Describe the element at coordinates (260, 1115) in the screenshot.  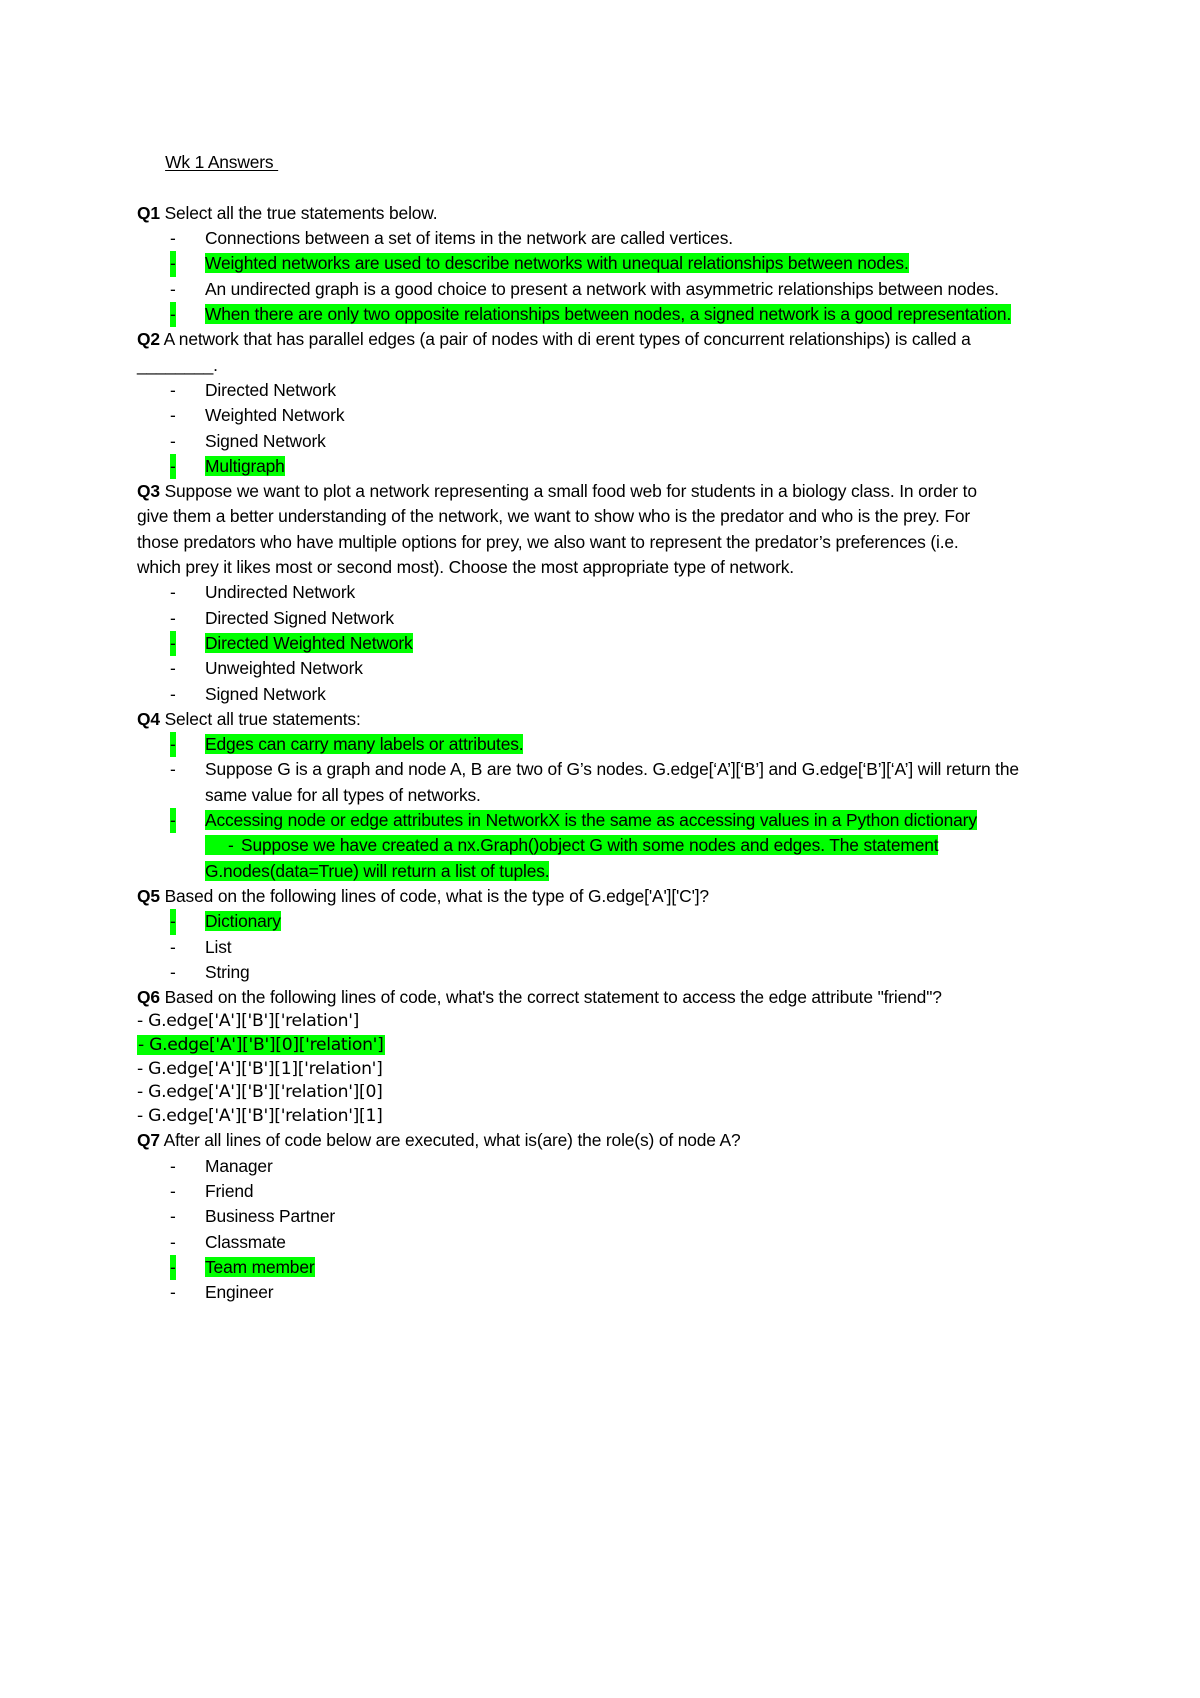
I see `plain-option-label: - G.edge['A']['B']['relation'][1]` at that location.